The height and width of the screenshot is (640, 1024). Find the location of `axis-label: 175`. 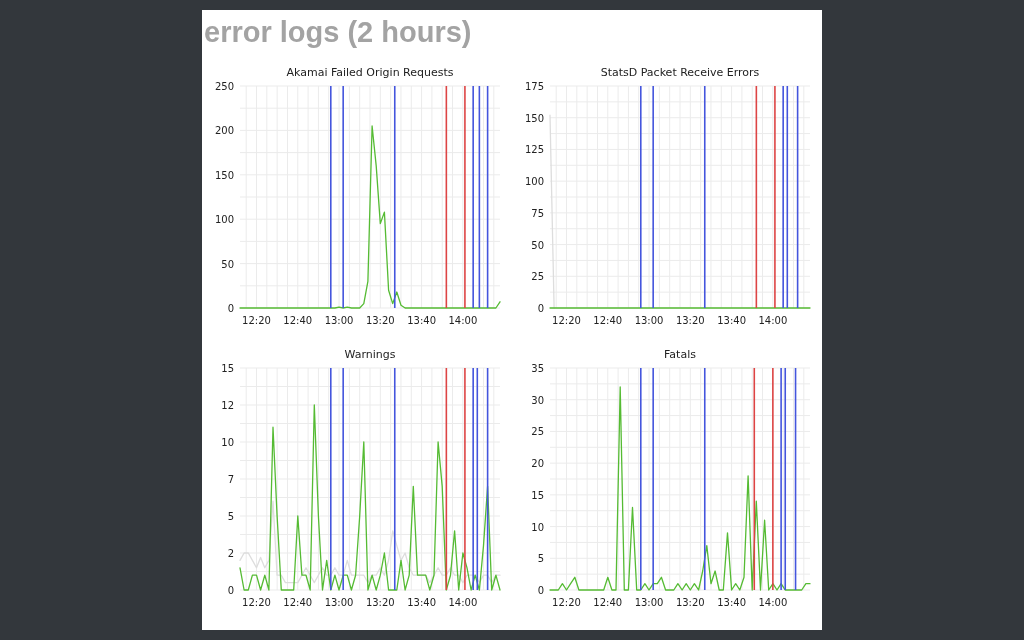

axis-label: 175 is located at coordinates (534, 86).